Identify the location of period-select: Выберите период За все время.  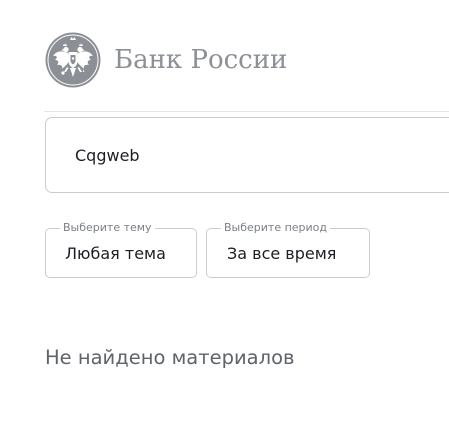
(288, 249).